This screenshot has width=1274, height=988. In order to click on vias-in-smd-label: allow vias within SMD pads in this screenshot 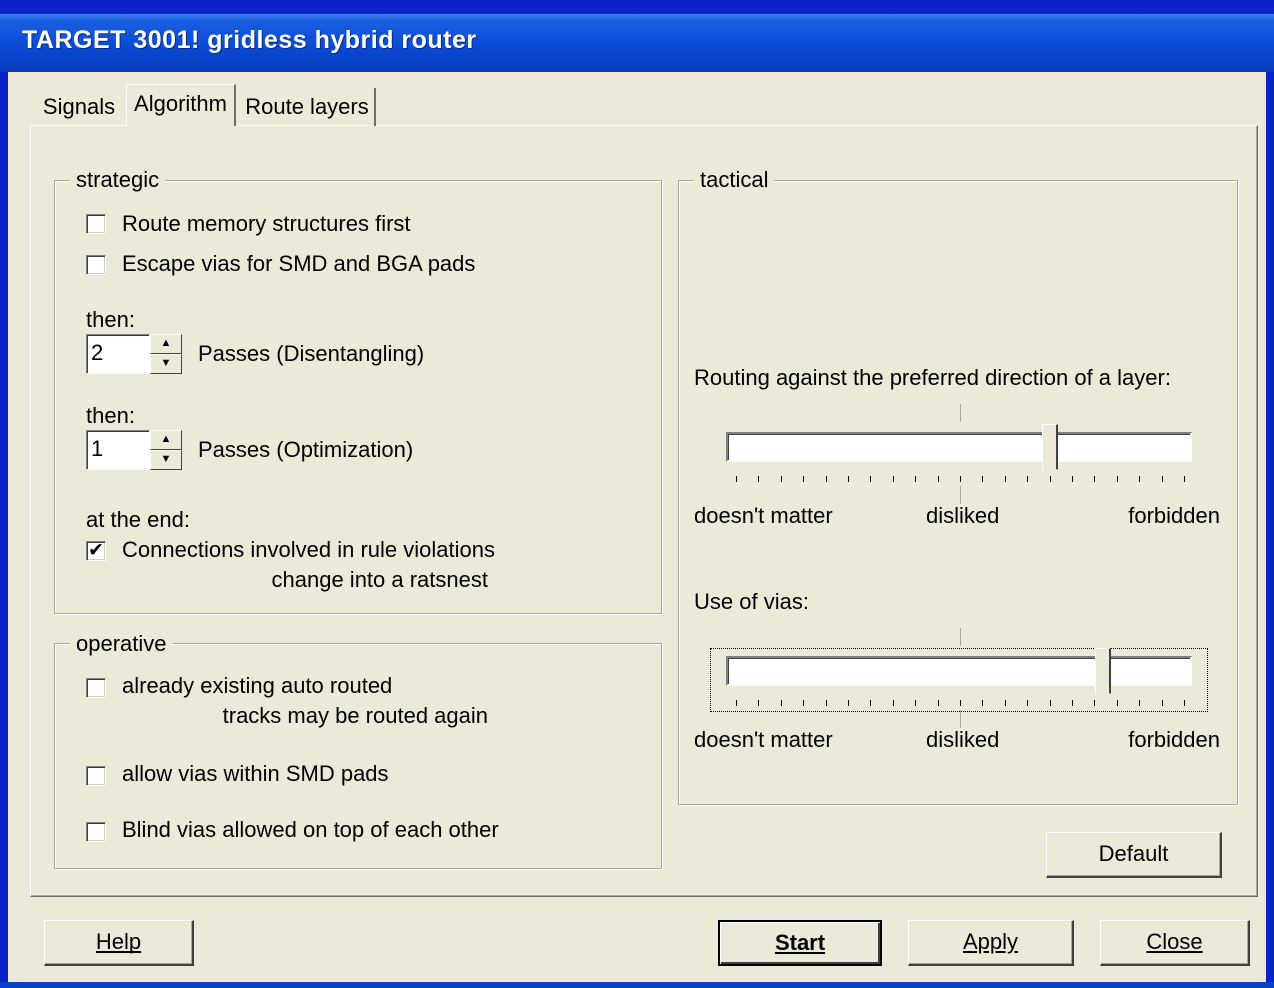, I will do `click(255, 773)`.